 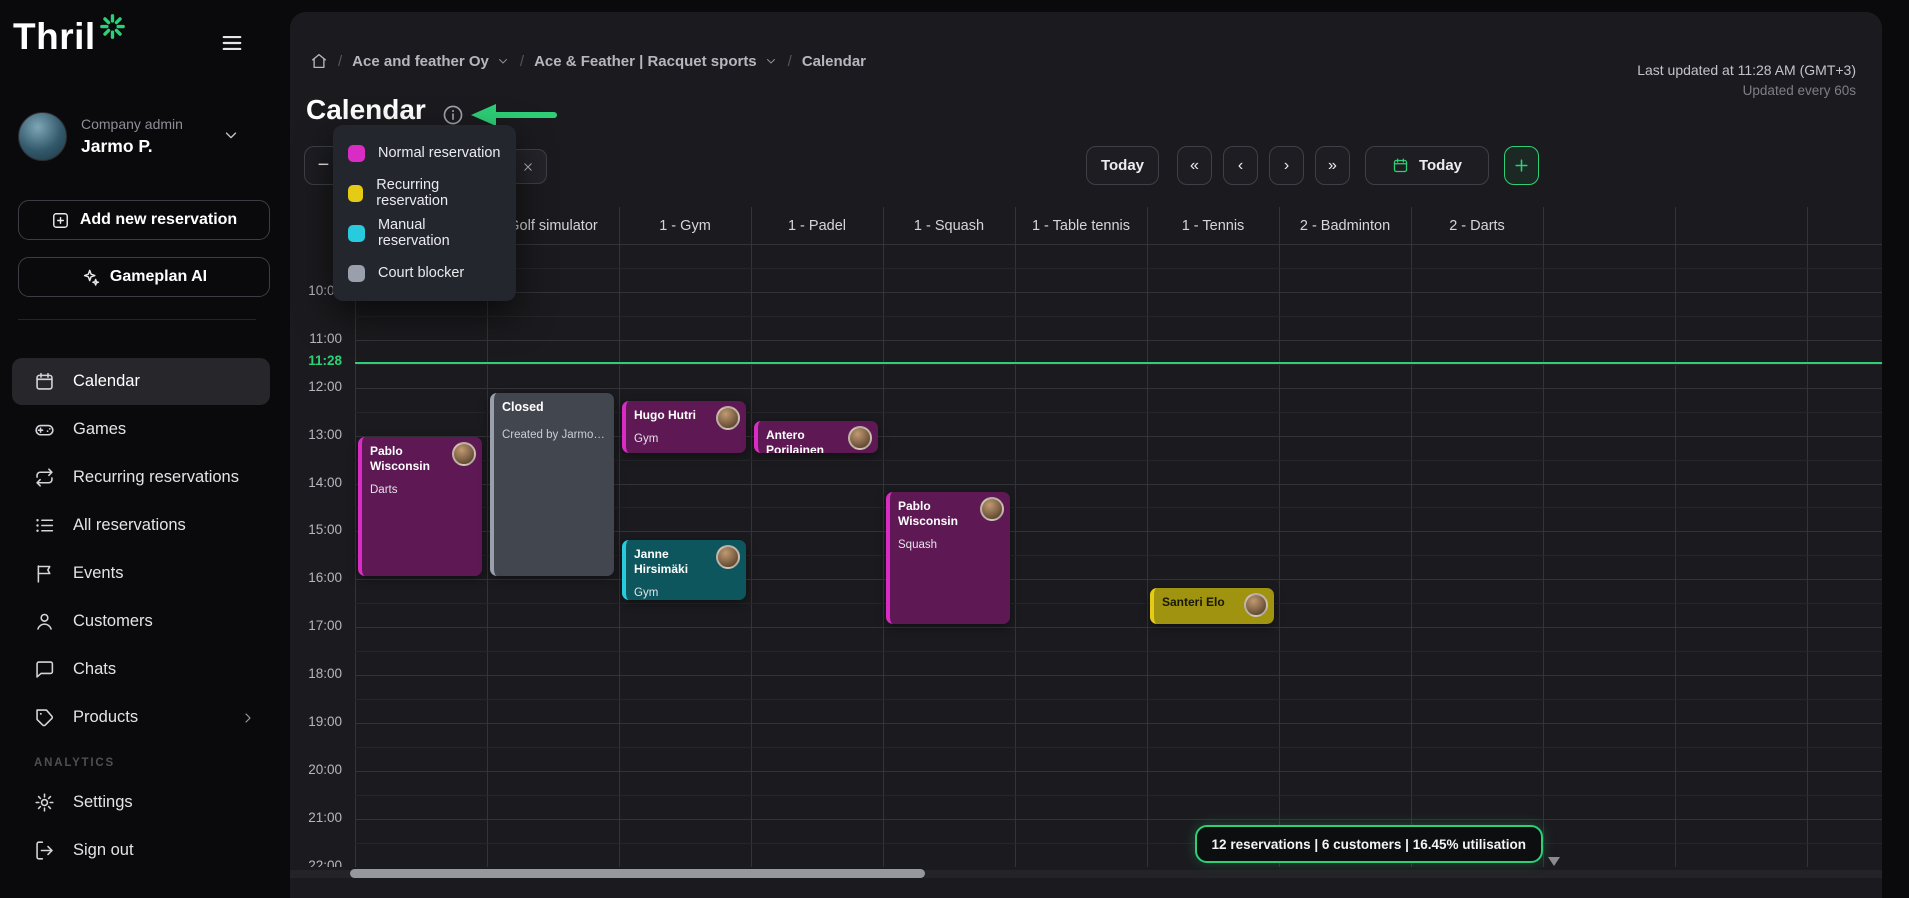 I want to click on fast-back-button: «, so click(x=1194, y=165).